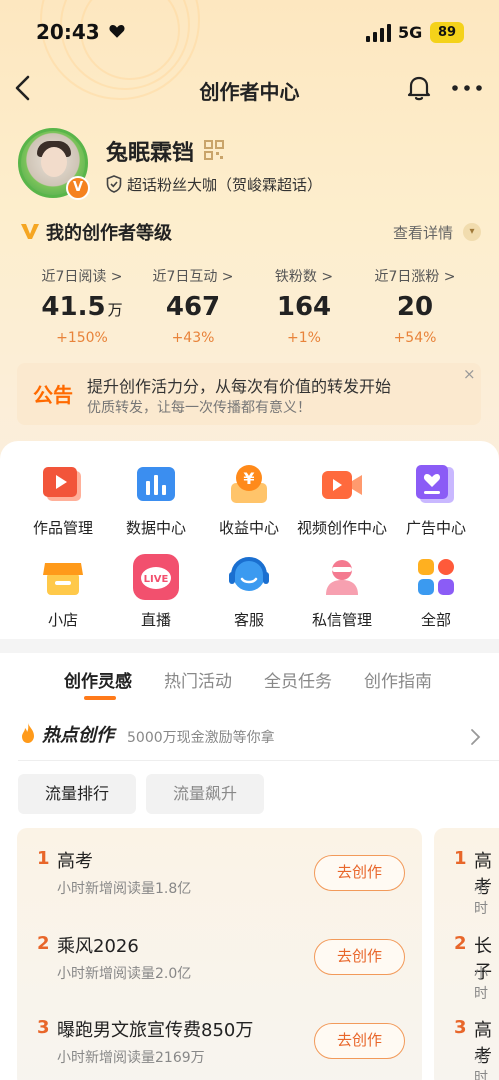 This screenshot has width=499, height=1080. What do you see at coordinates (341, 620) in the screenshot?
I see `tool-label: 私信管理` at bounding box center [341, 620].